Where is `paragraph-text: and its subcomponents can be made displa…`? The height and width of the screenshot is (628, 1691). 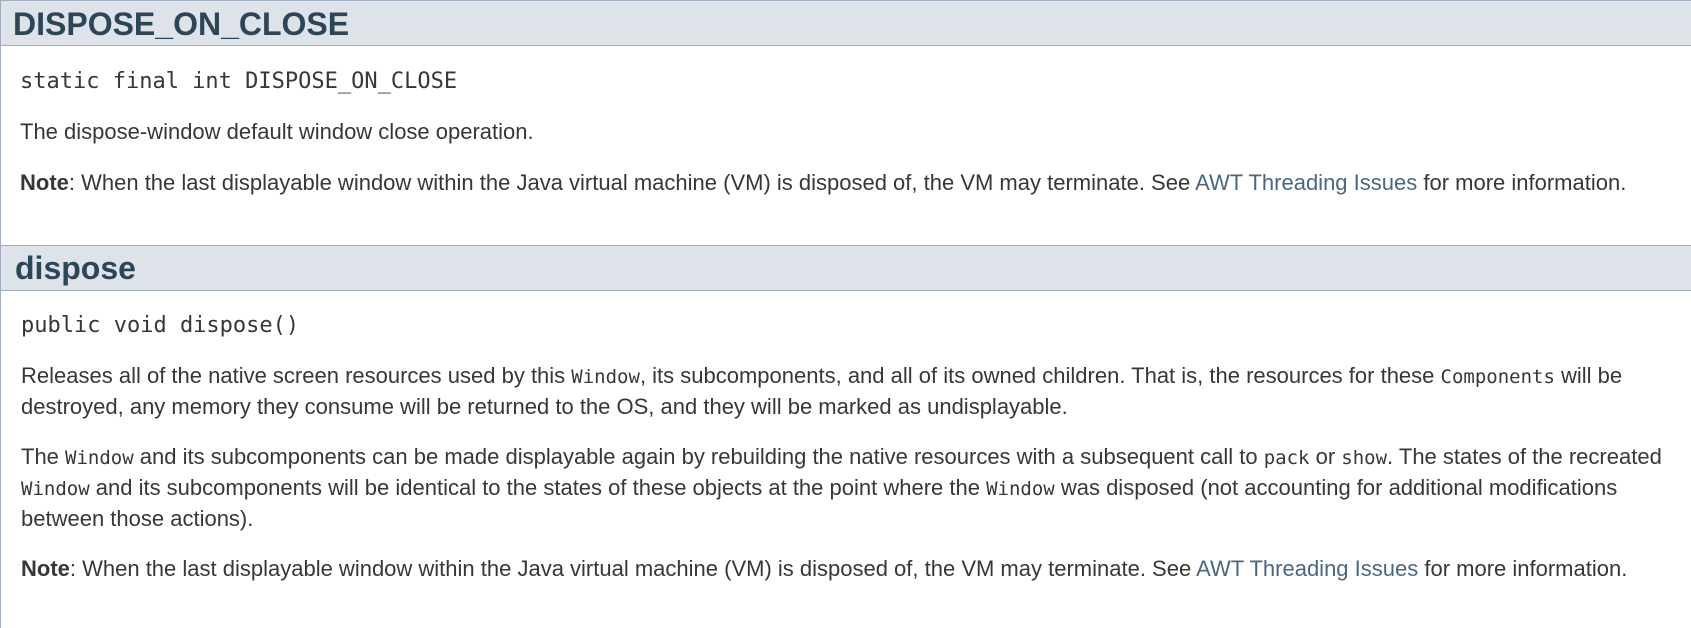
paragraph-text: and its subcomponents can be made displa… is located at coordinates (698, 456).